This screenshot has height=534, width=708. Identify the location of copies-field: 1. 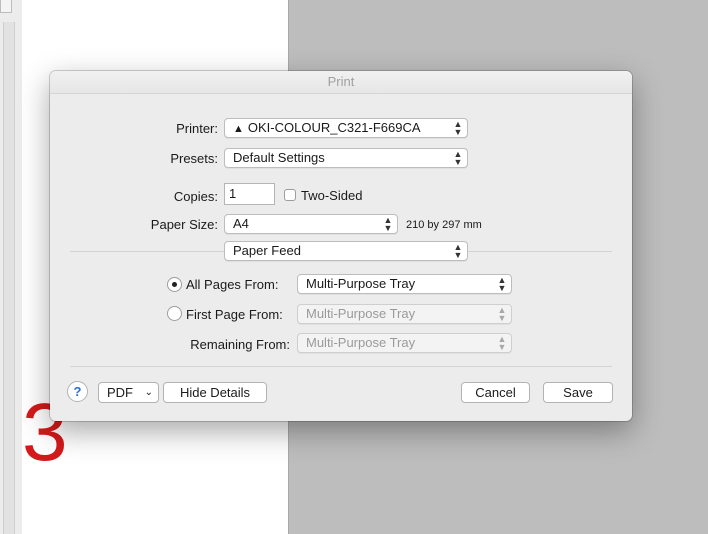
(249, 194).